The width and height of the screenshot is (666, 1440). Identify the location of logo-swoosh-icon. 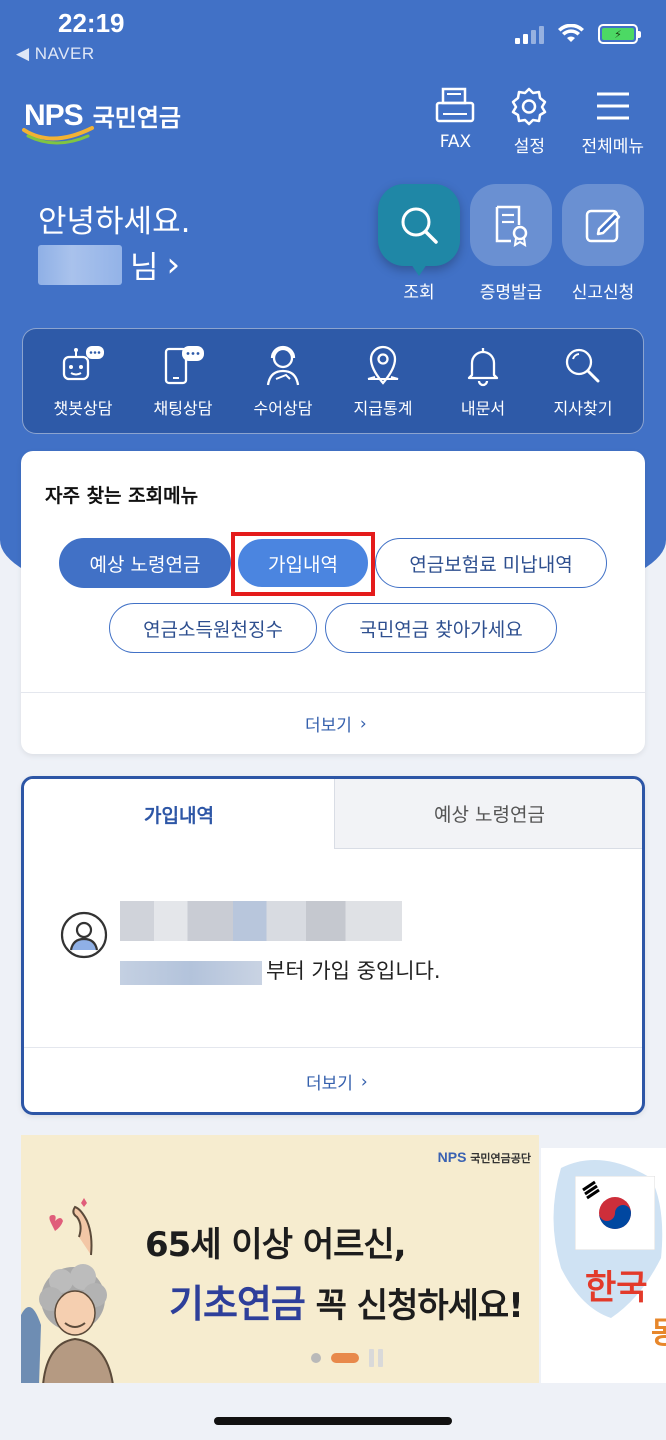
(58, 135).